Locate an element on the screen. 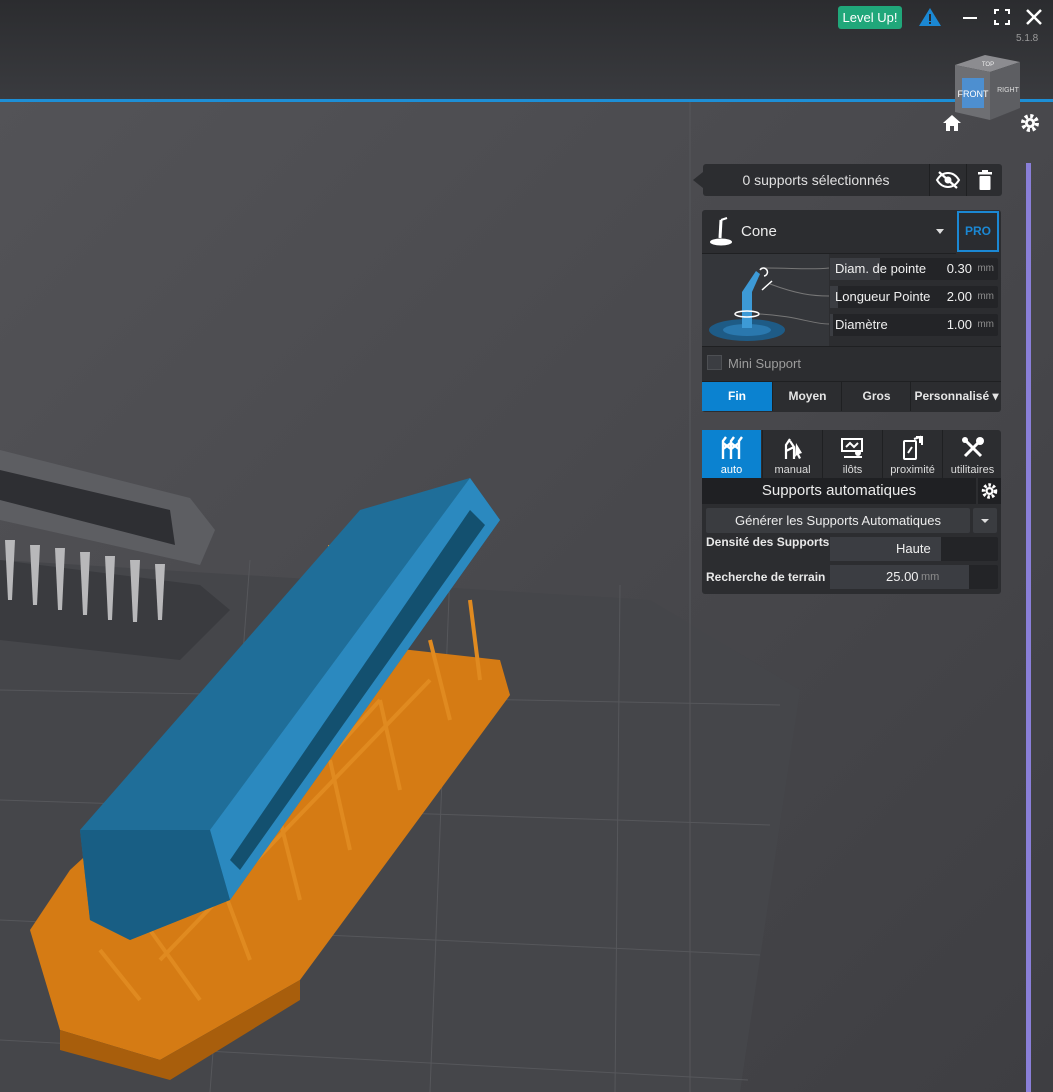 This screenshot has height=1092, width=1053. tip-length-field: Longueur Pointe 2.00 mm is located at coordinates (914, 297).